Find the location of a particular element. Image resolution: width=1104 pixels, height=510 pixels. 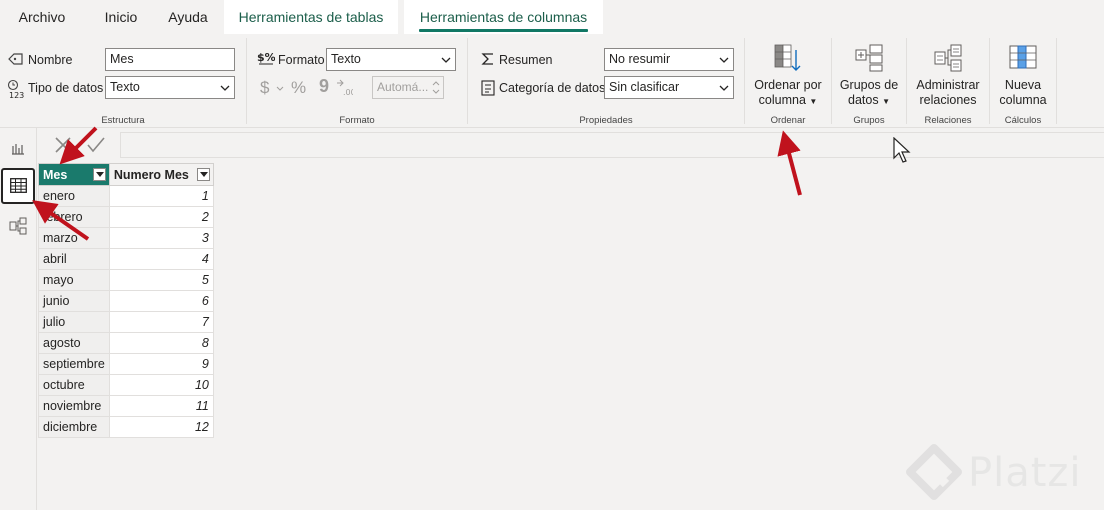

column-header-label: Numero Mes is located at coordinates (151, 174).